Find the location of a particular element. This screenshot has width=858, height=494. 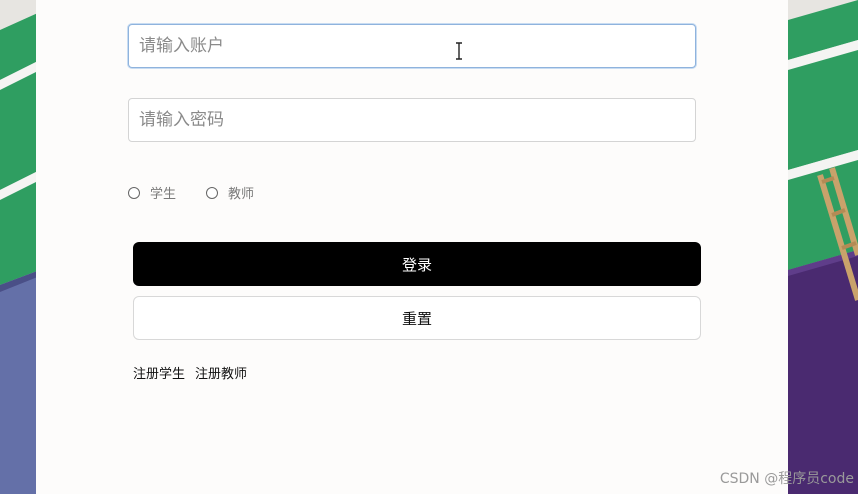

role-radio-student: 学生 is located at coordinates (152, 192).